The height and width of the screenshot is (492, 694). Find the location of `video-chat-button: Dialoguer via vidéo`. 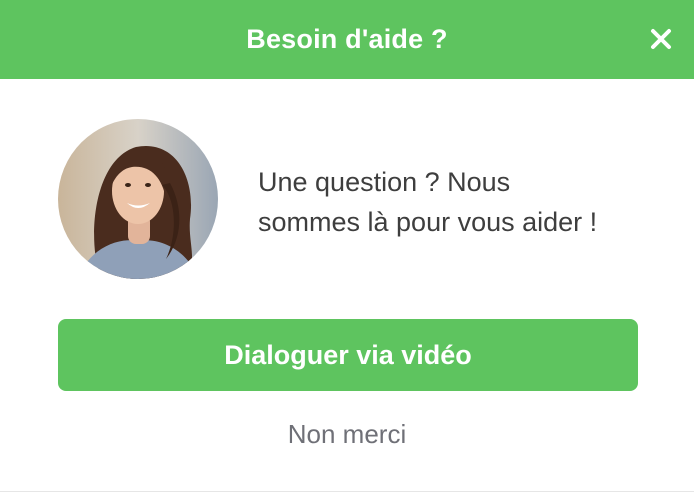

video-chat-button: Dialoguer via vidéo is located at coordinates (348, 355).